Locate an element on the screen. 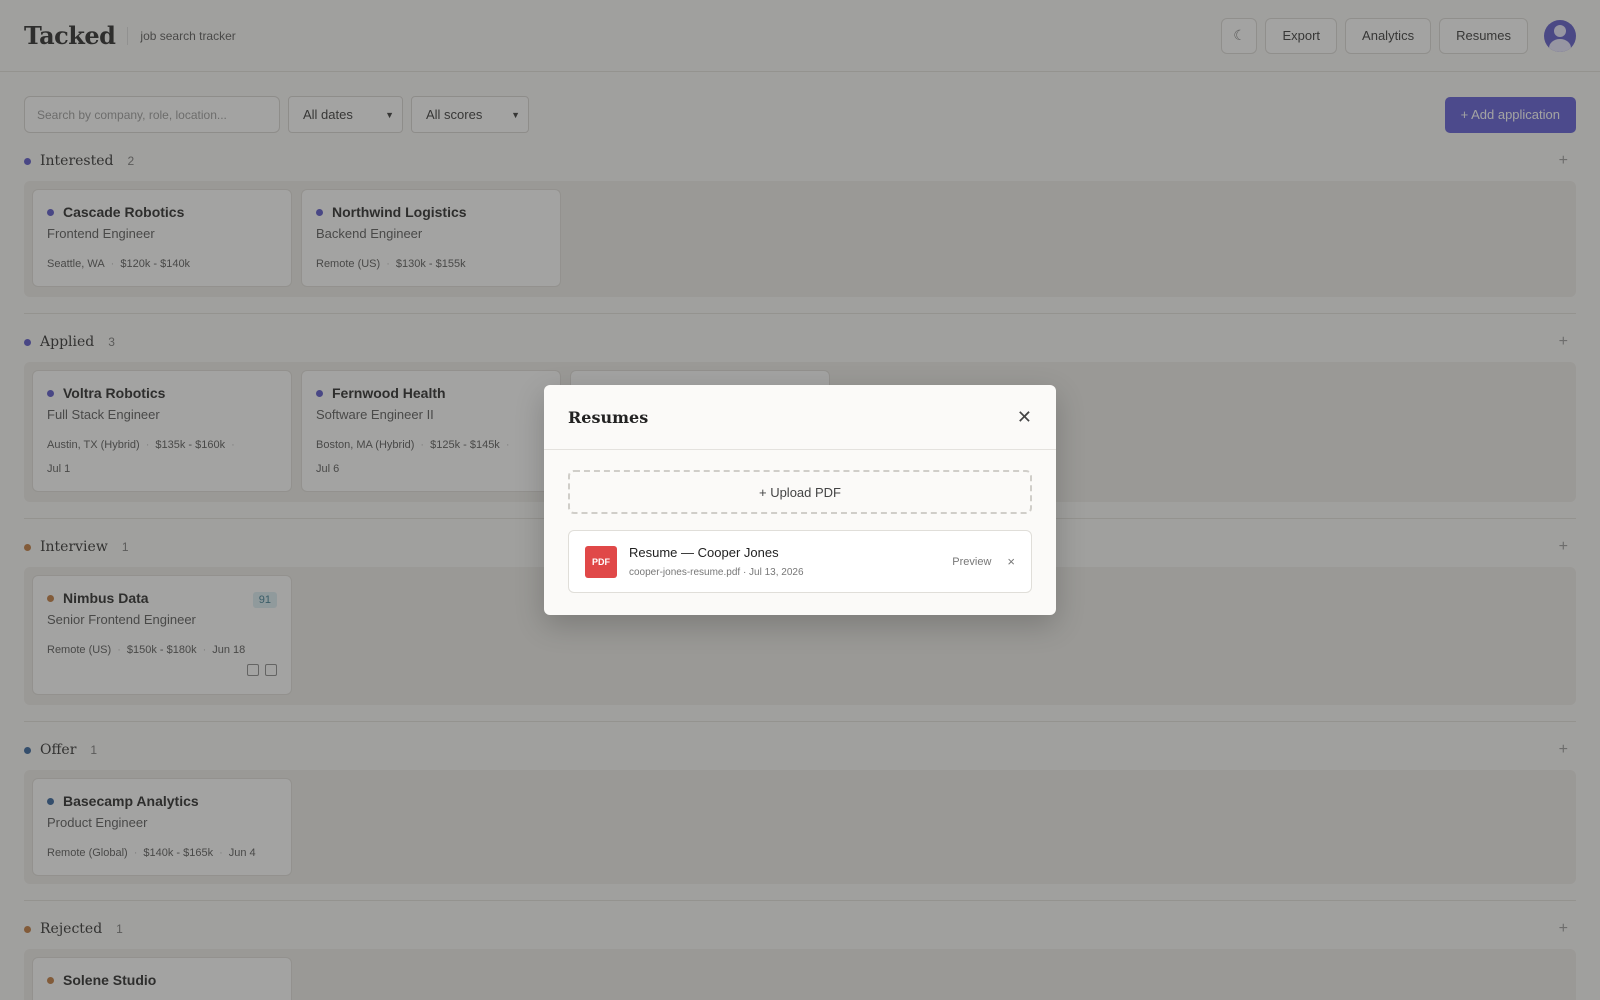 The height and width of the screenshot is (1000, 1600). resume-actions: Preview × is located at coordinates (983, 561).